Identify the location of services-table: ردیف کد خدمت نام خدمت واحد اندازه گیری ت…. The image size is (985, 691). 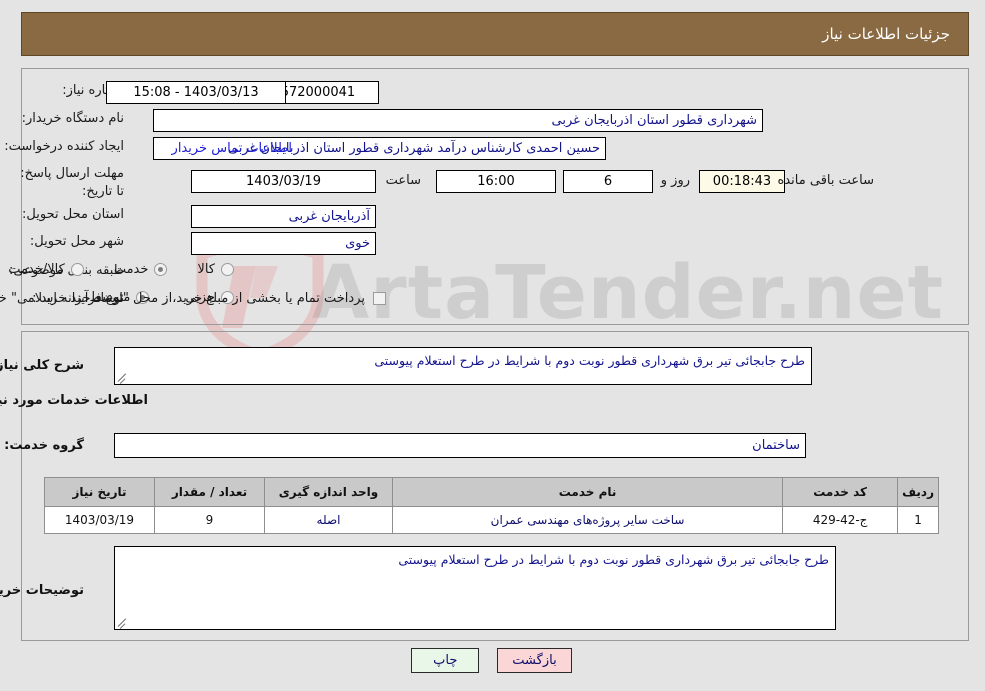
(492, 505).